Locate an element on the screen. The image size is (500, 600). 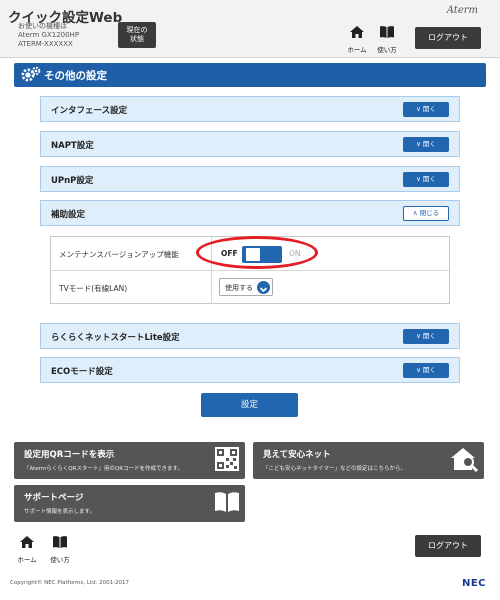
nec-logo: NEC is located at coordinates (473, 583).